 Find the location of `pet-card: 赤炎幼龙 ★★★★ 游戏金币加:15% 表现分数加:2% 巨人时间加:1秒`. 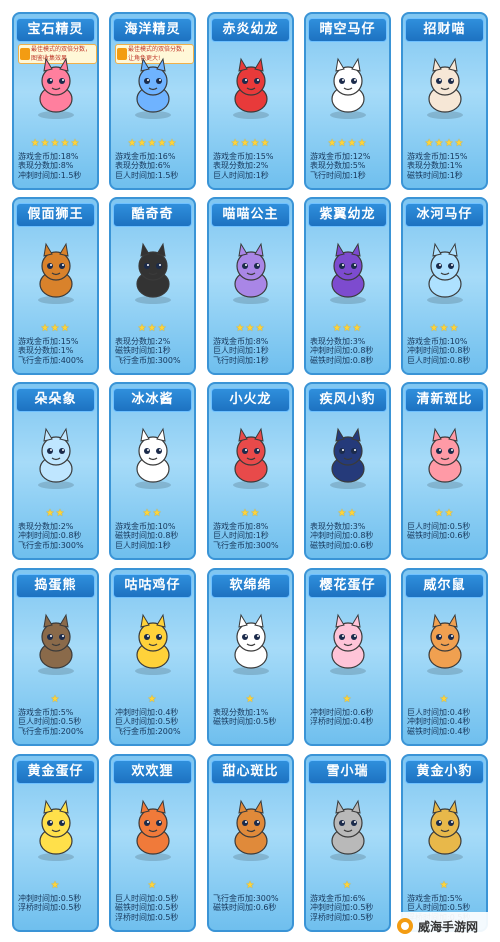

pet-card: 赤炎幼龙 ★★★★ 游戏金币加:15% 表现分数加:2% 巨人时间加:1秒 is located at coordinates (250, 101).